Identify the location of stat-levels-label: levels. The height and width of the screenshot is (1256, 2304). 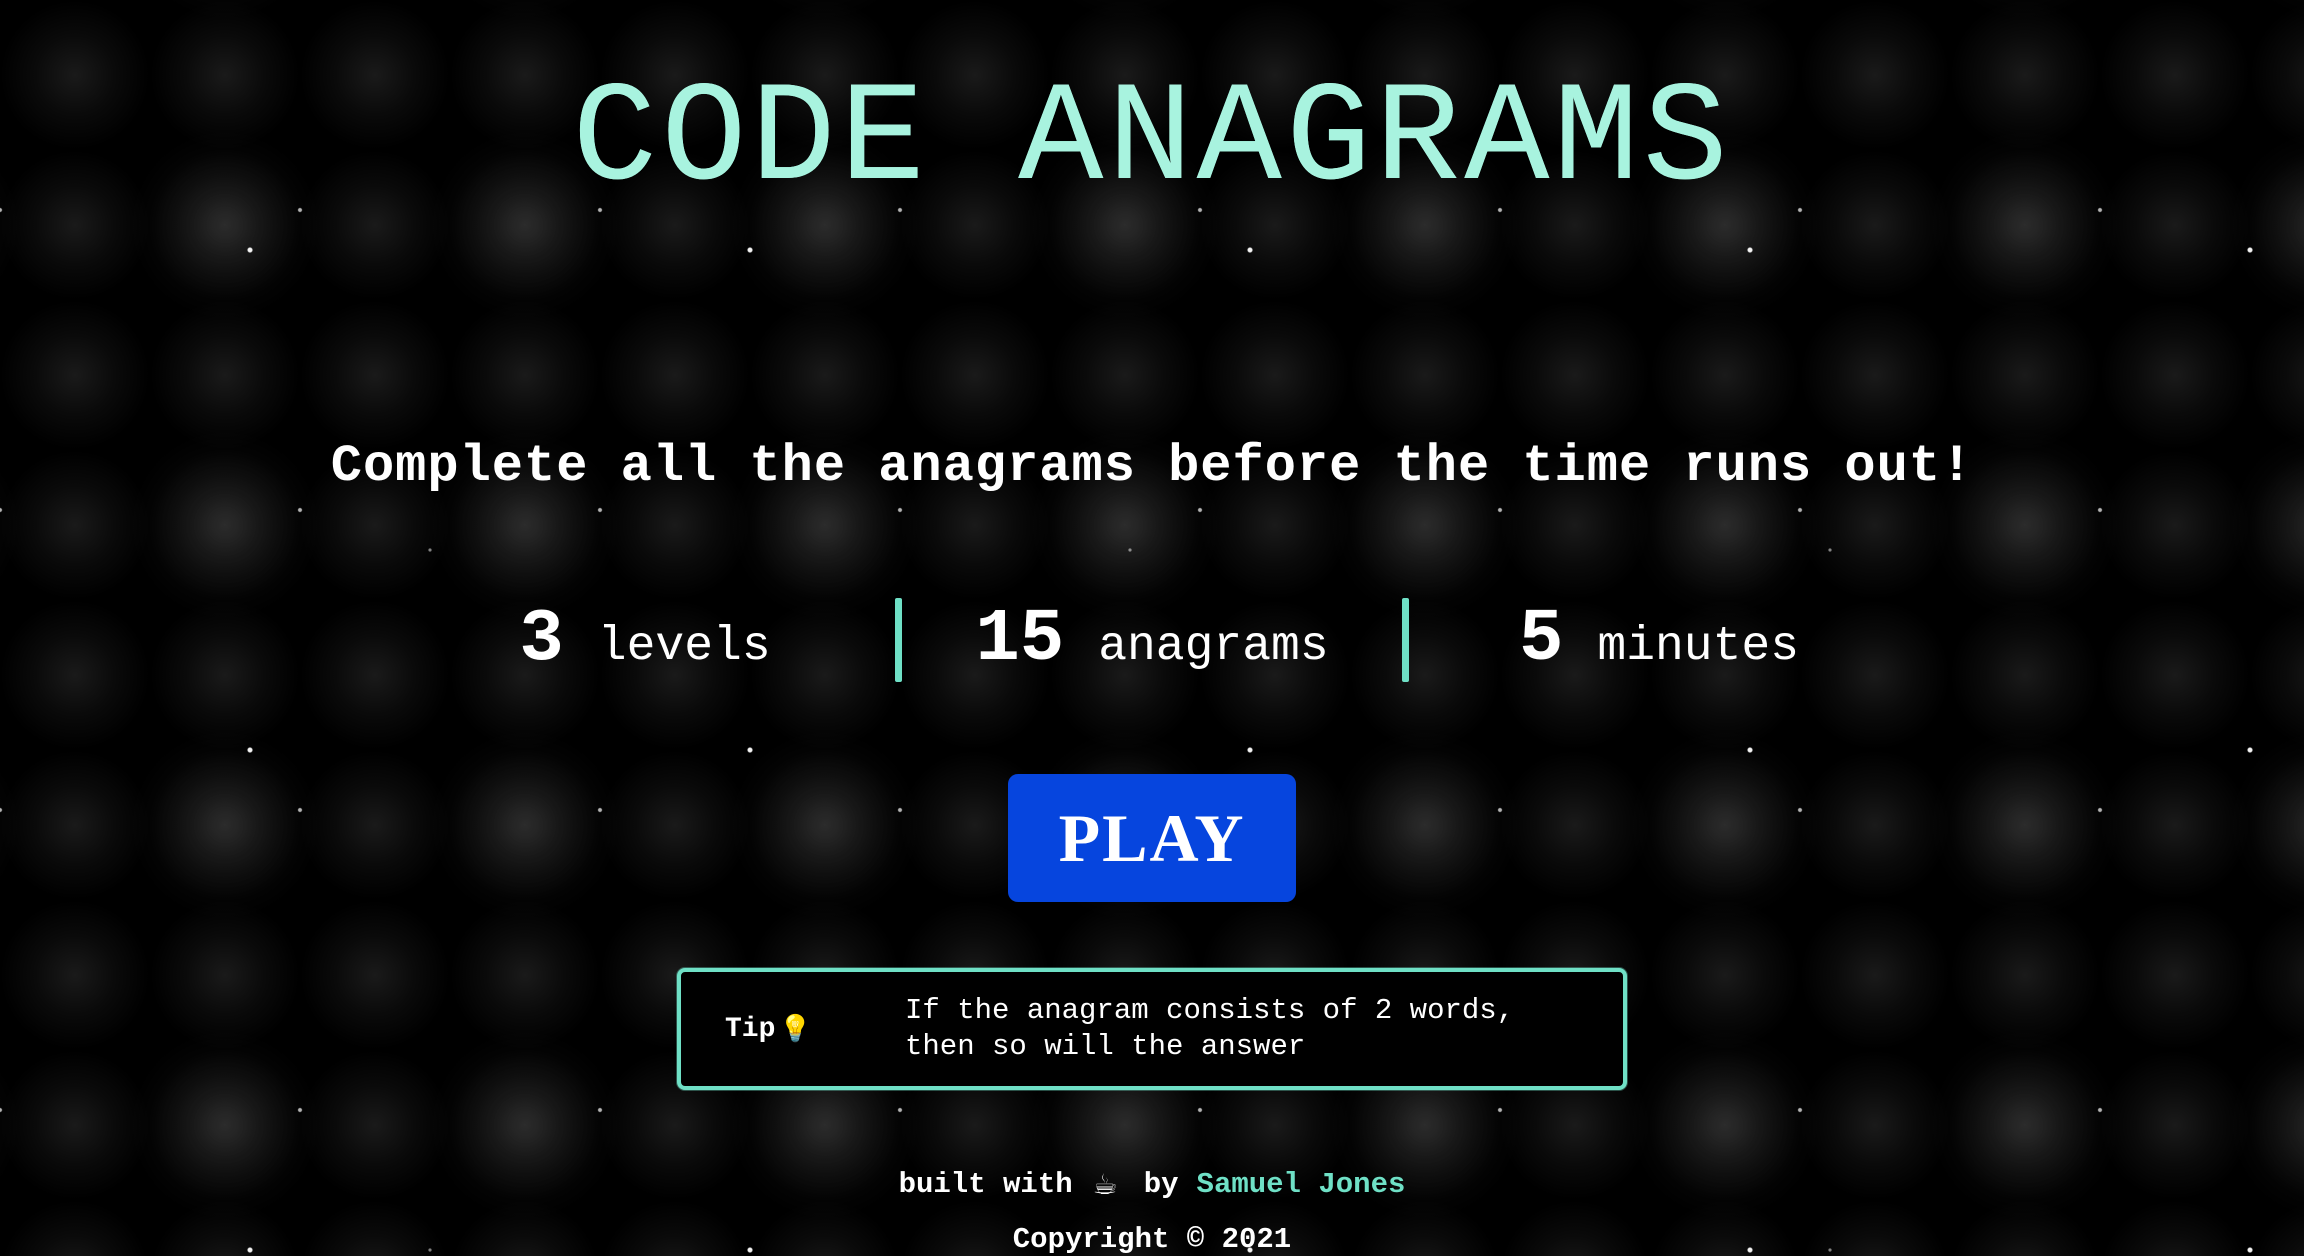
(684, 647).